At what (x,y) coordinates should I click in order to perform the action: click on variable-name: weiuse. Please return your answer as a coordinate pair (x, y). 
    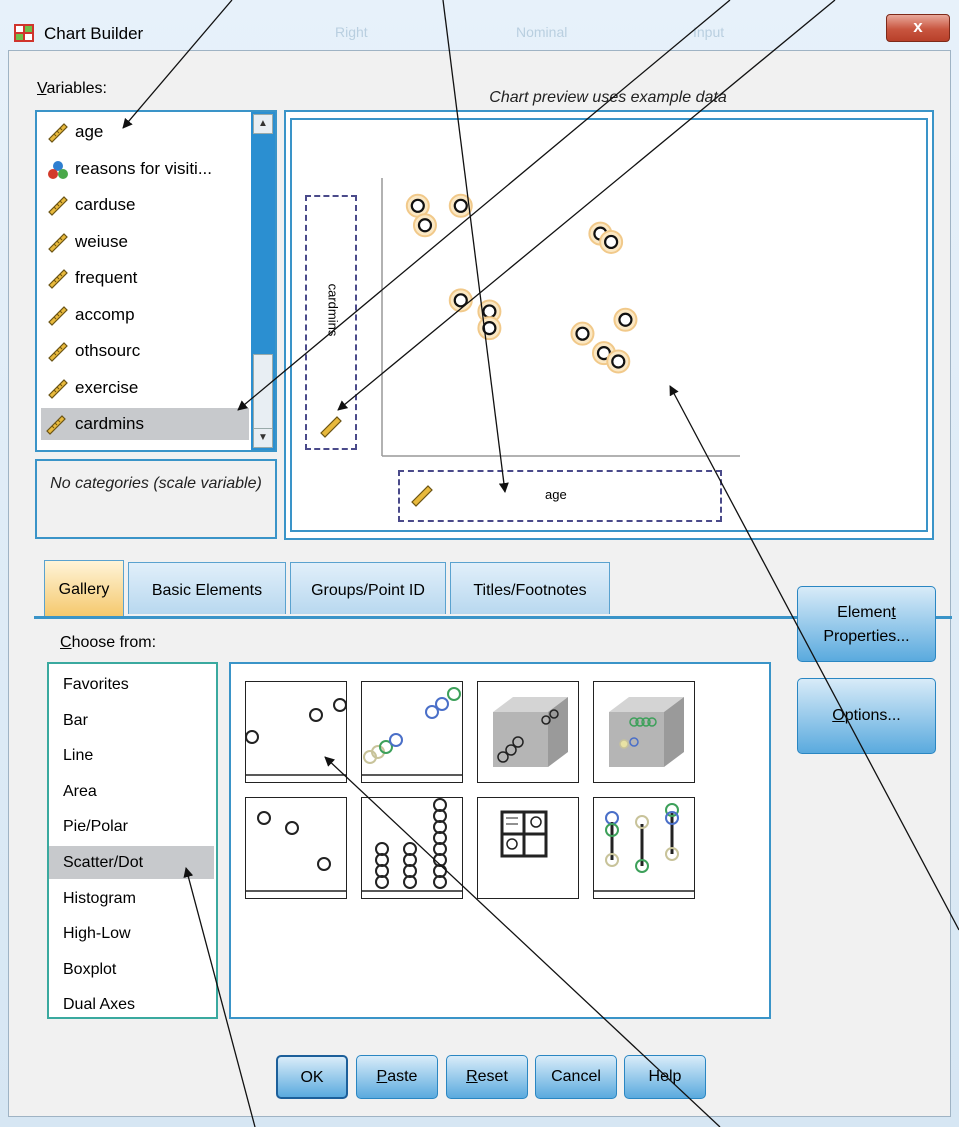
    Looking at the image, I should click on (101, 241).